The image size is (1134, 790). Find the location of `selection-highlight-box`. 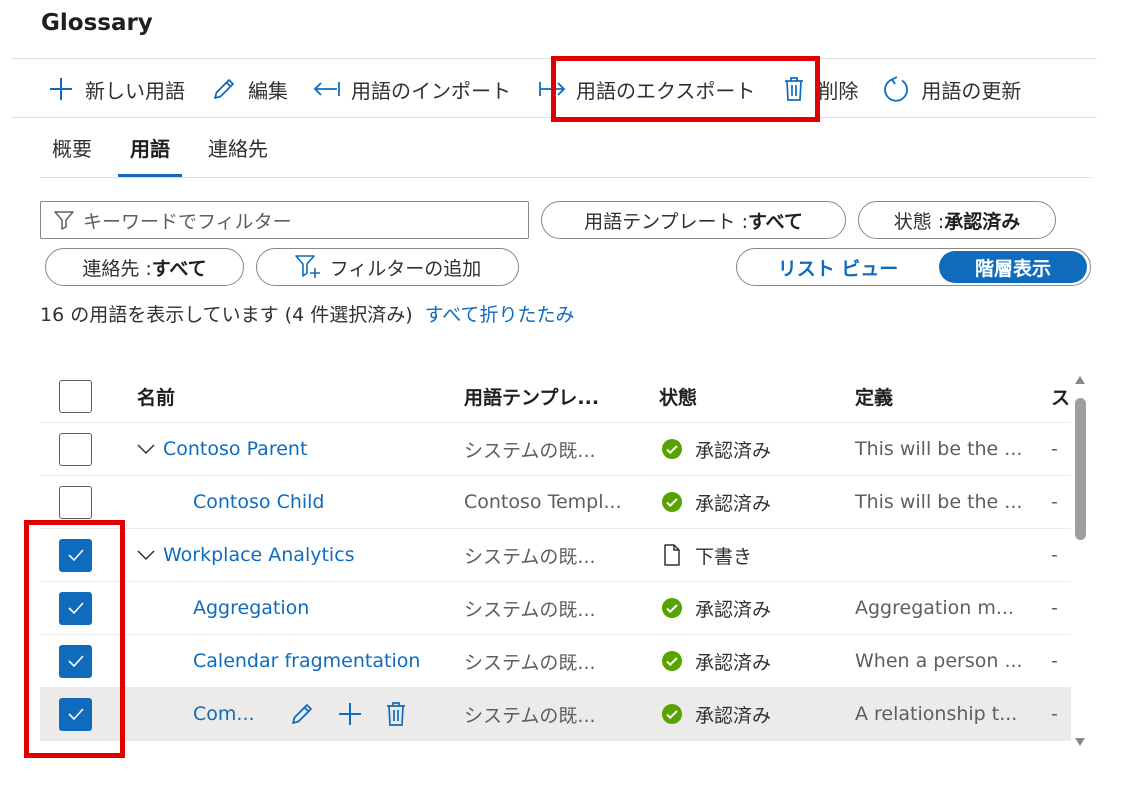

selection-highlight-box is located at coordinates (74, 639).